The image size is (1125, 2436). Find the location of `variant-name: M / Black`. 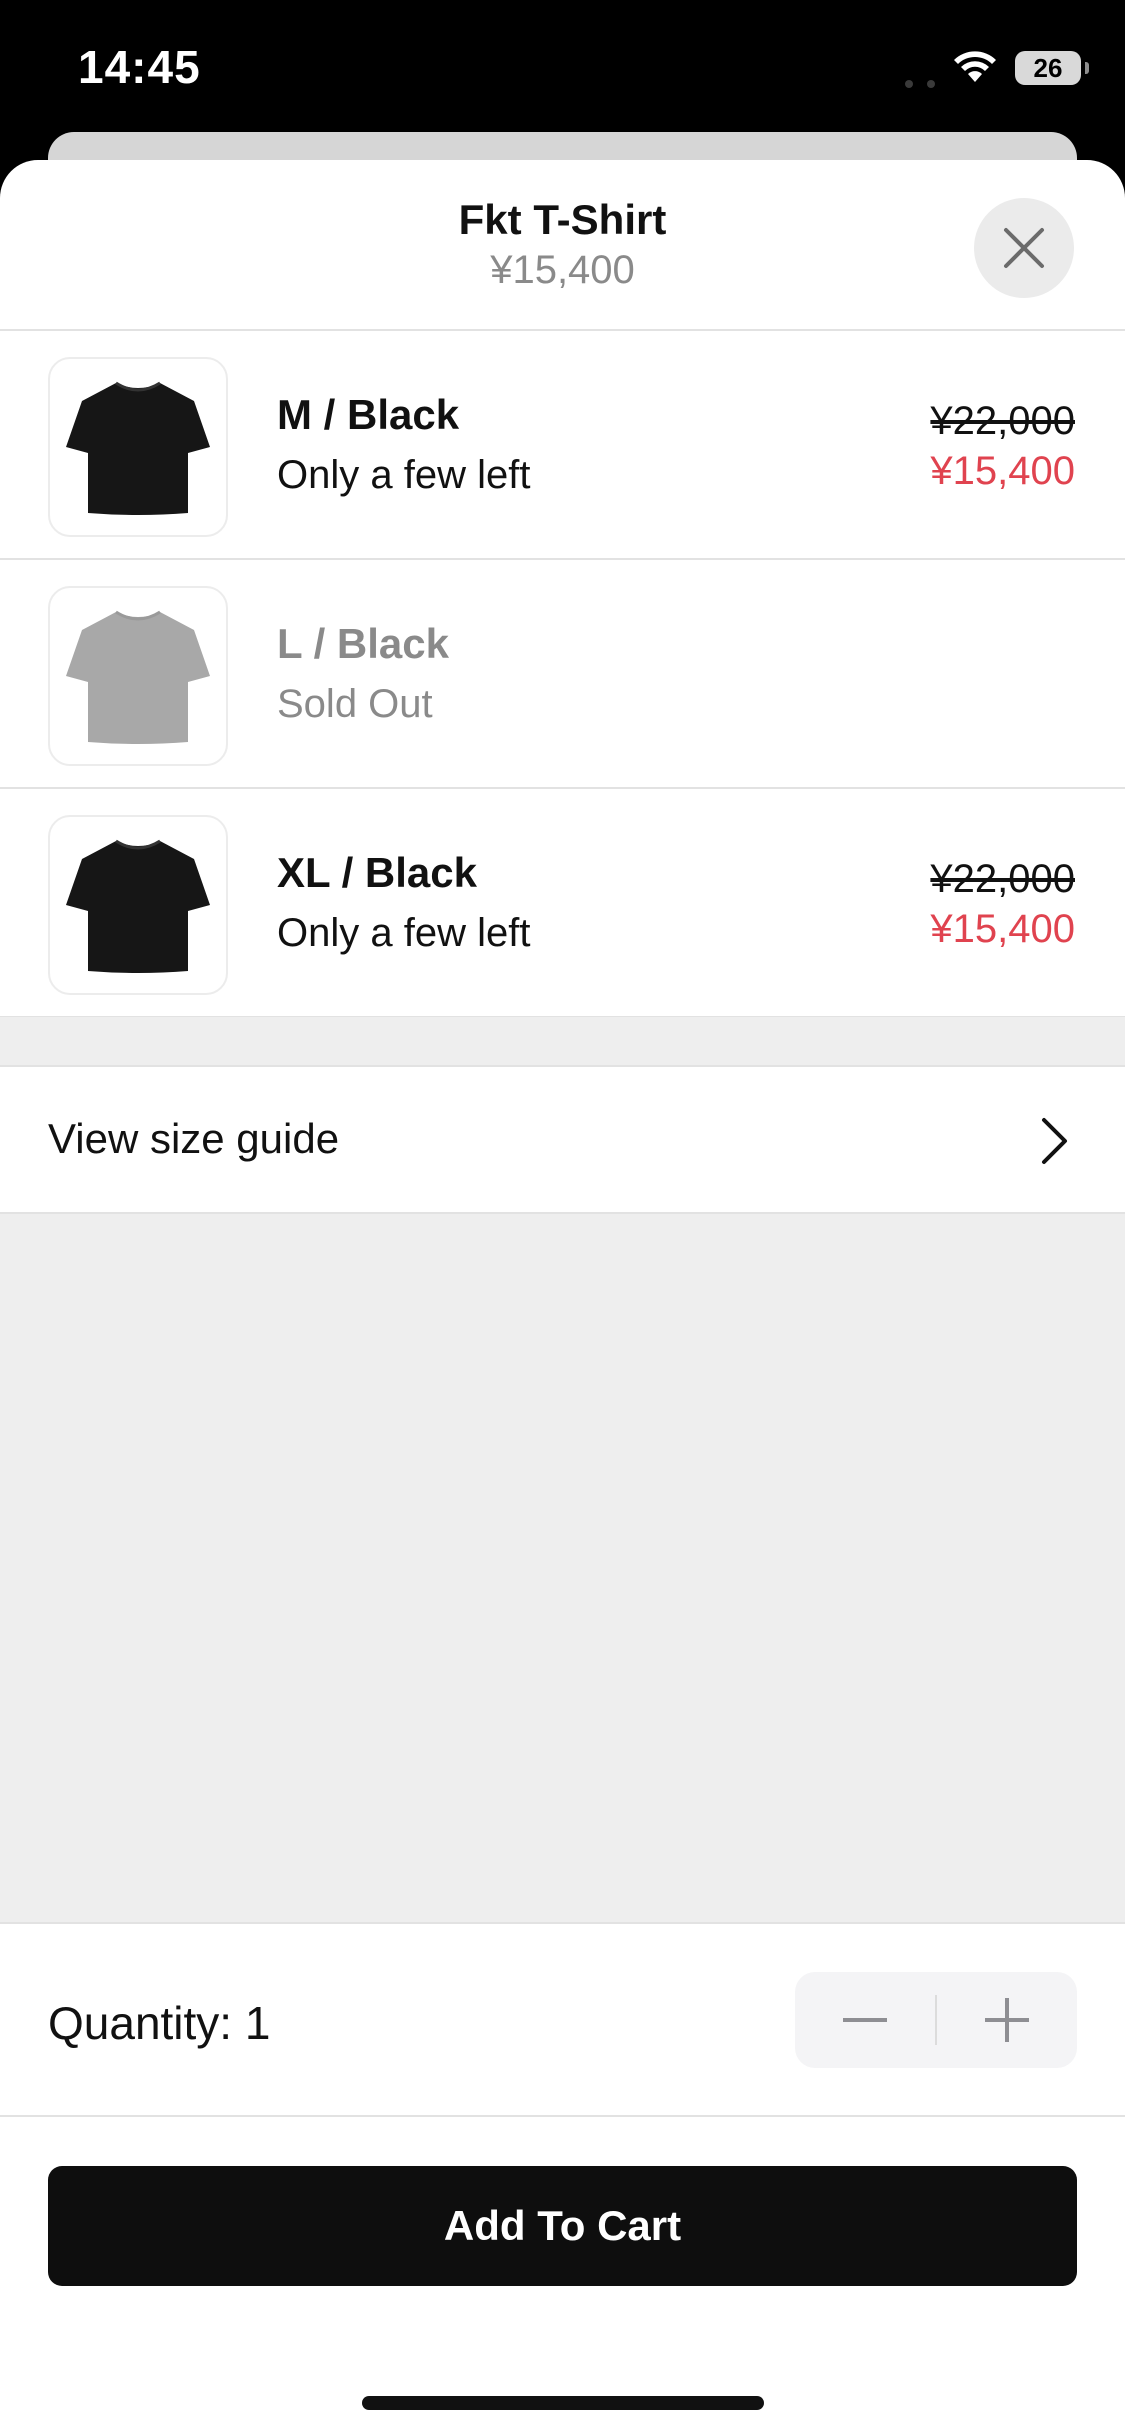

variant-name: M / Black is located at coordinates (368, 414).